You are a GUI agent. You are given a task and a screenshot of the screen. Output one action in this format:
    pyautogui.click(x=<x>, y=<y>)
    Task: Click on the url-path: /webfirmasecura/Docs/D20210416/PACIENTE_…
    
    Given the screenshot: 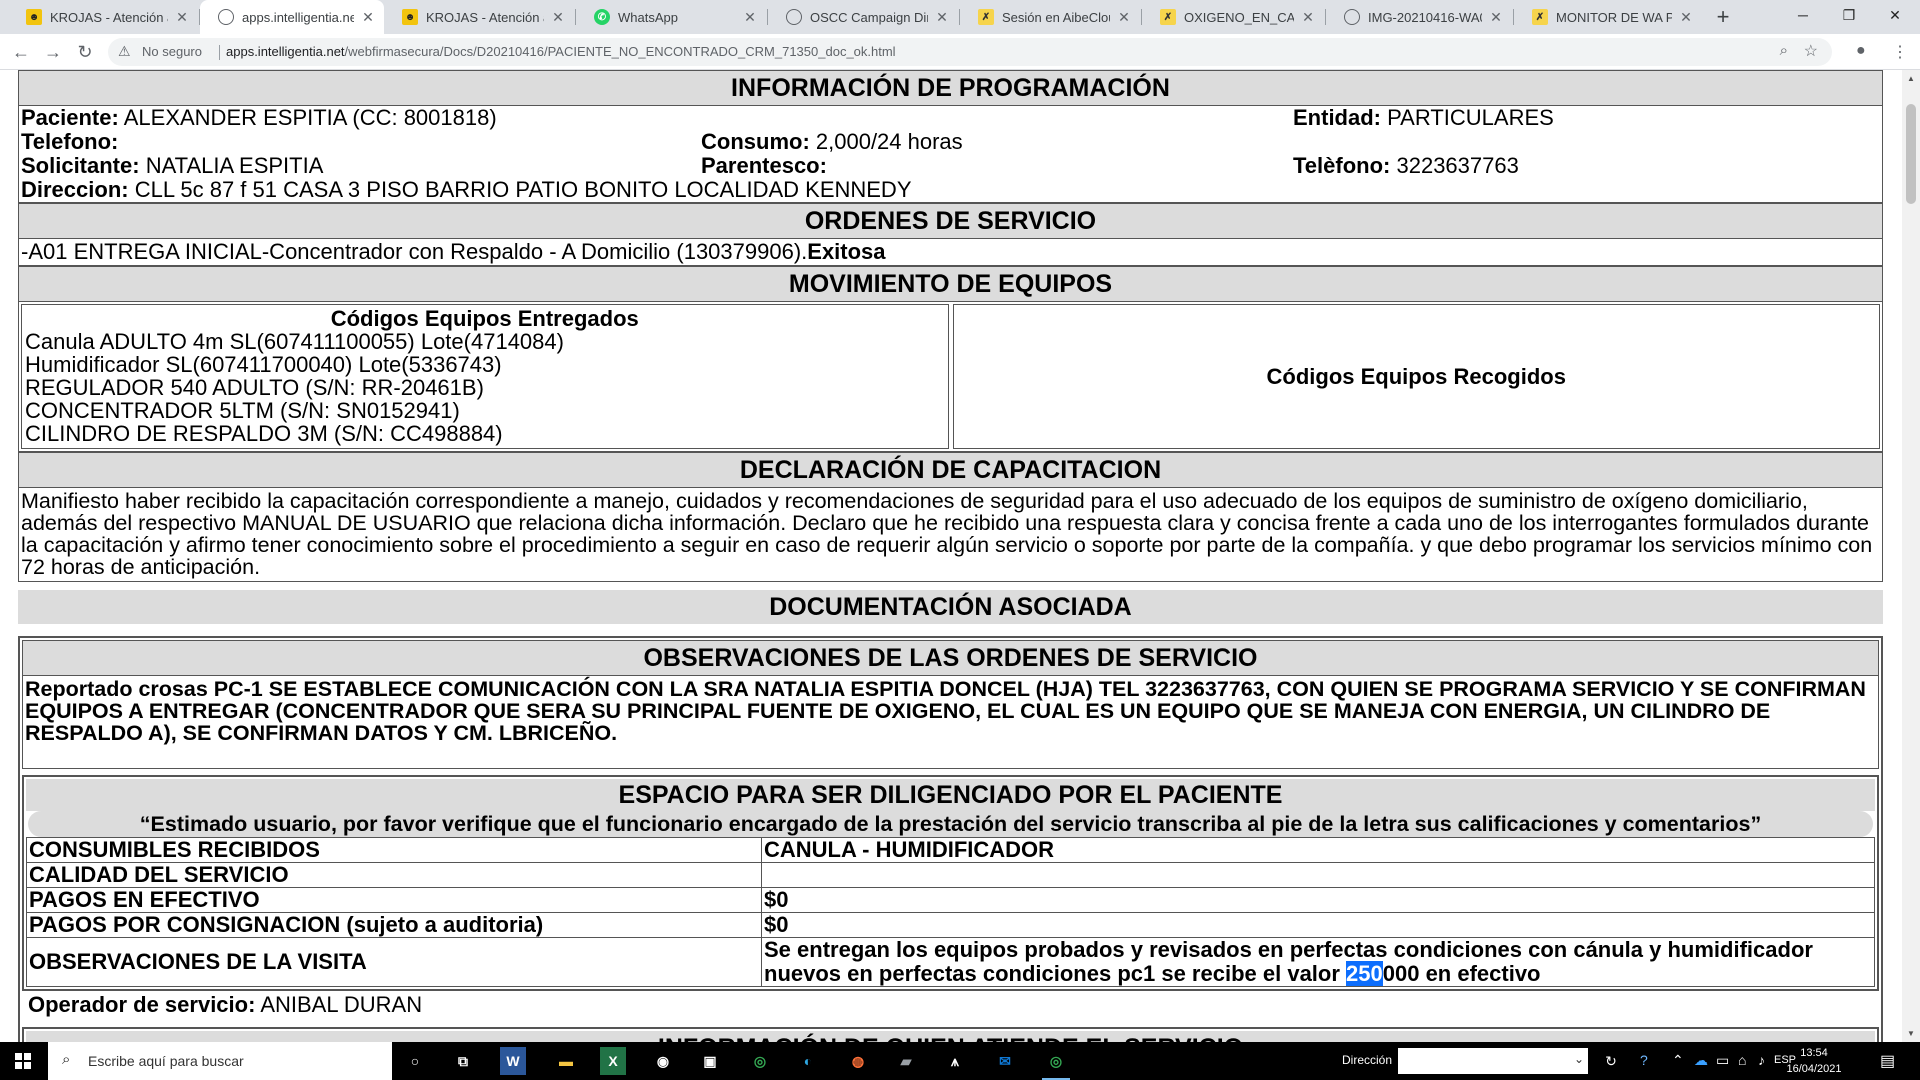 What is the action you would take?
    pyautogui.click(x=620, y=51)
    